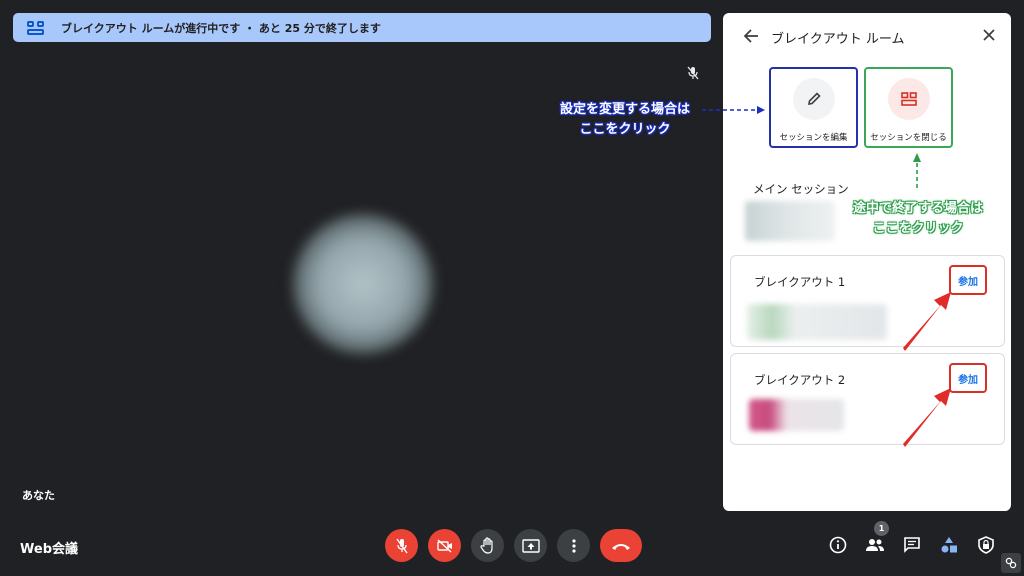 The width and height of the screenshot is (1024, 576). I want to click on shield-lock-icon, so click(986, 545).